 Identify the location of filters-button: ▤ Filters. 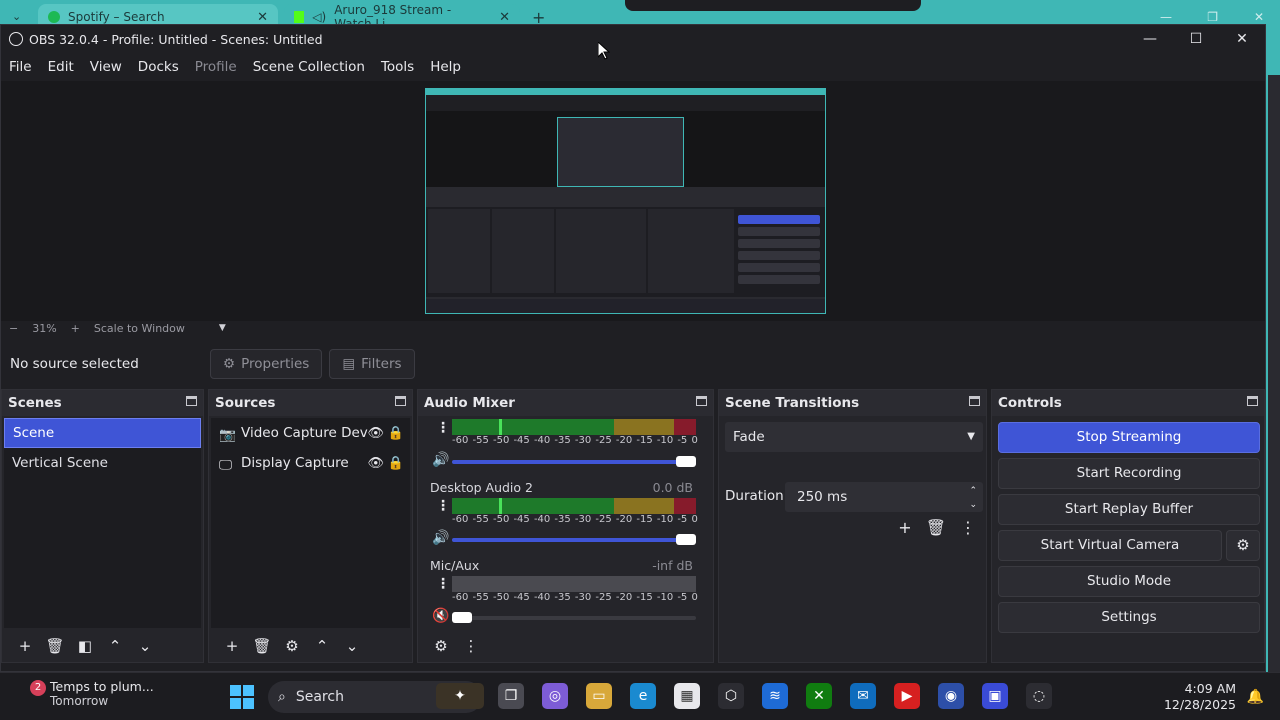
(372, 364).